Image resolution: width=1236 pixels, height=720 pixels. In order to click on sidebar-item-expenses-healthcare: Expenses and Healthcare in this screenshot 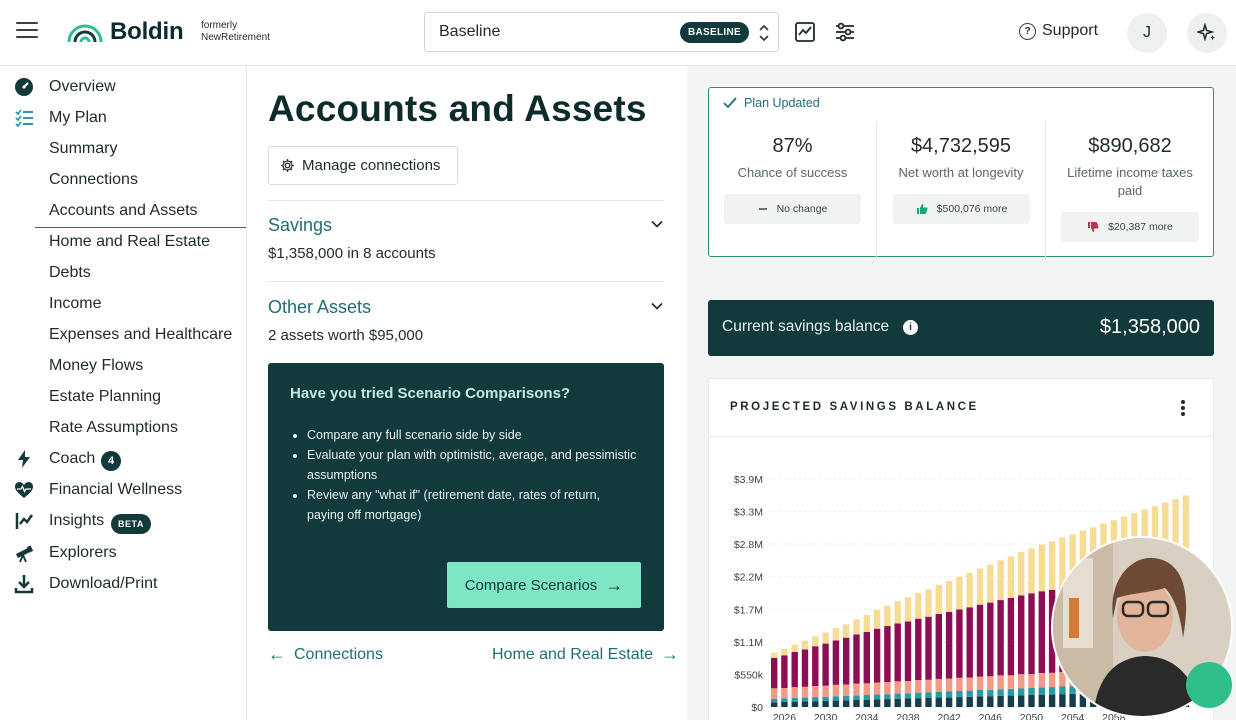, I will do `click(123, 335)`.